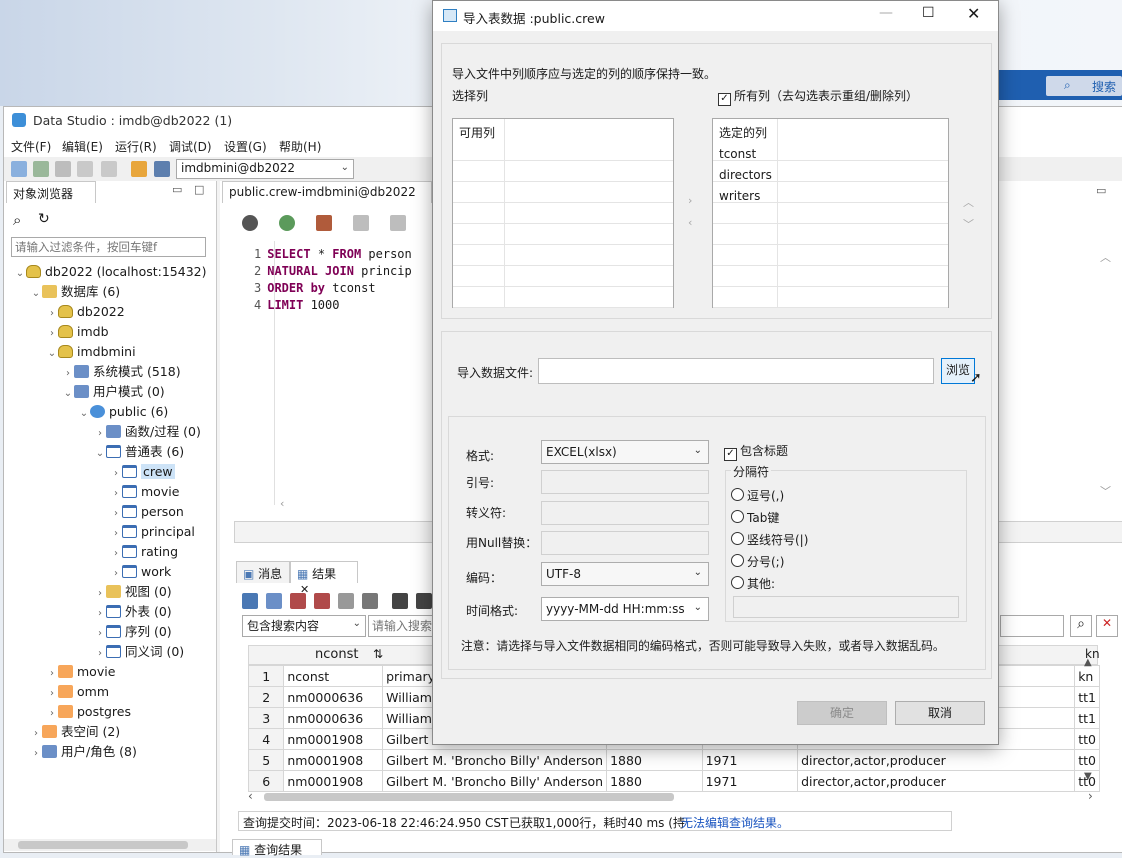  What do you see at coordinates (85, 312) in the screenshot?
I see `tree-item: › db2022` at bounding box center [85, 312].